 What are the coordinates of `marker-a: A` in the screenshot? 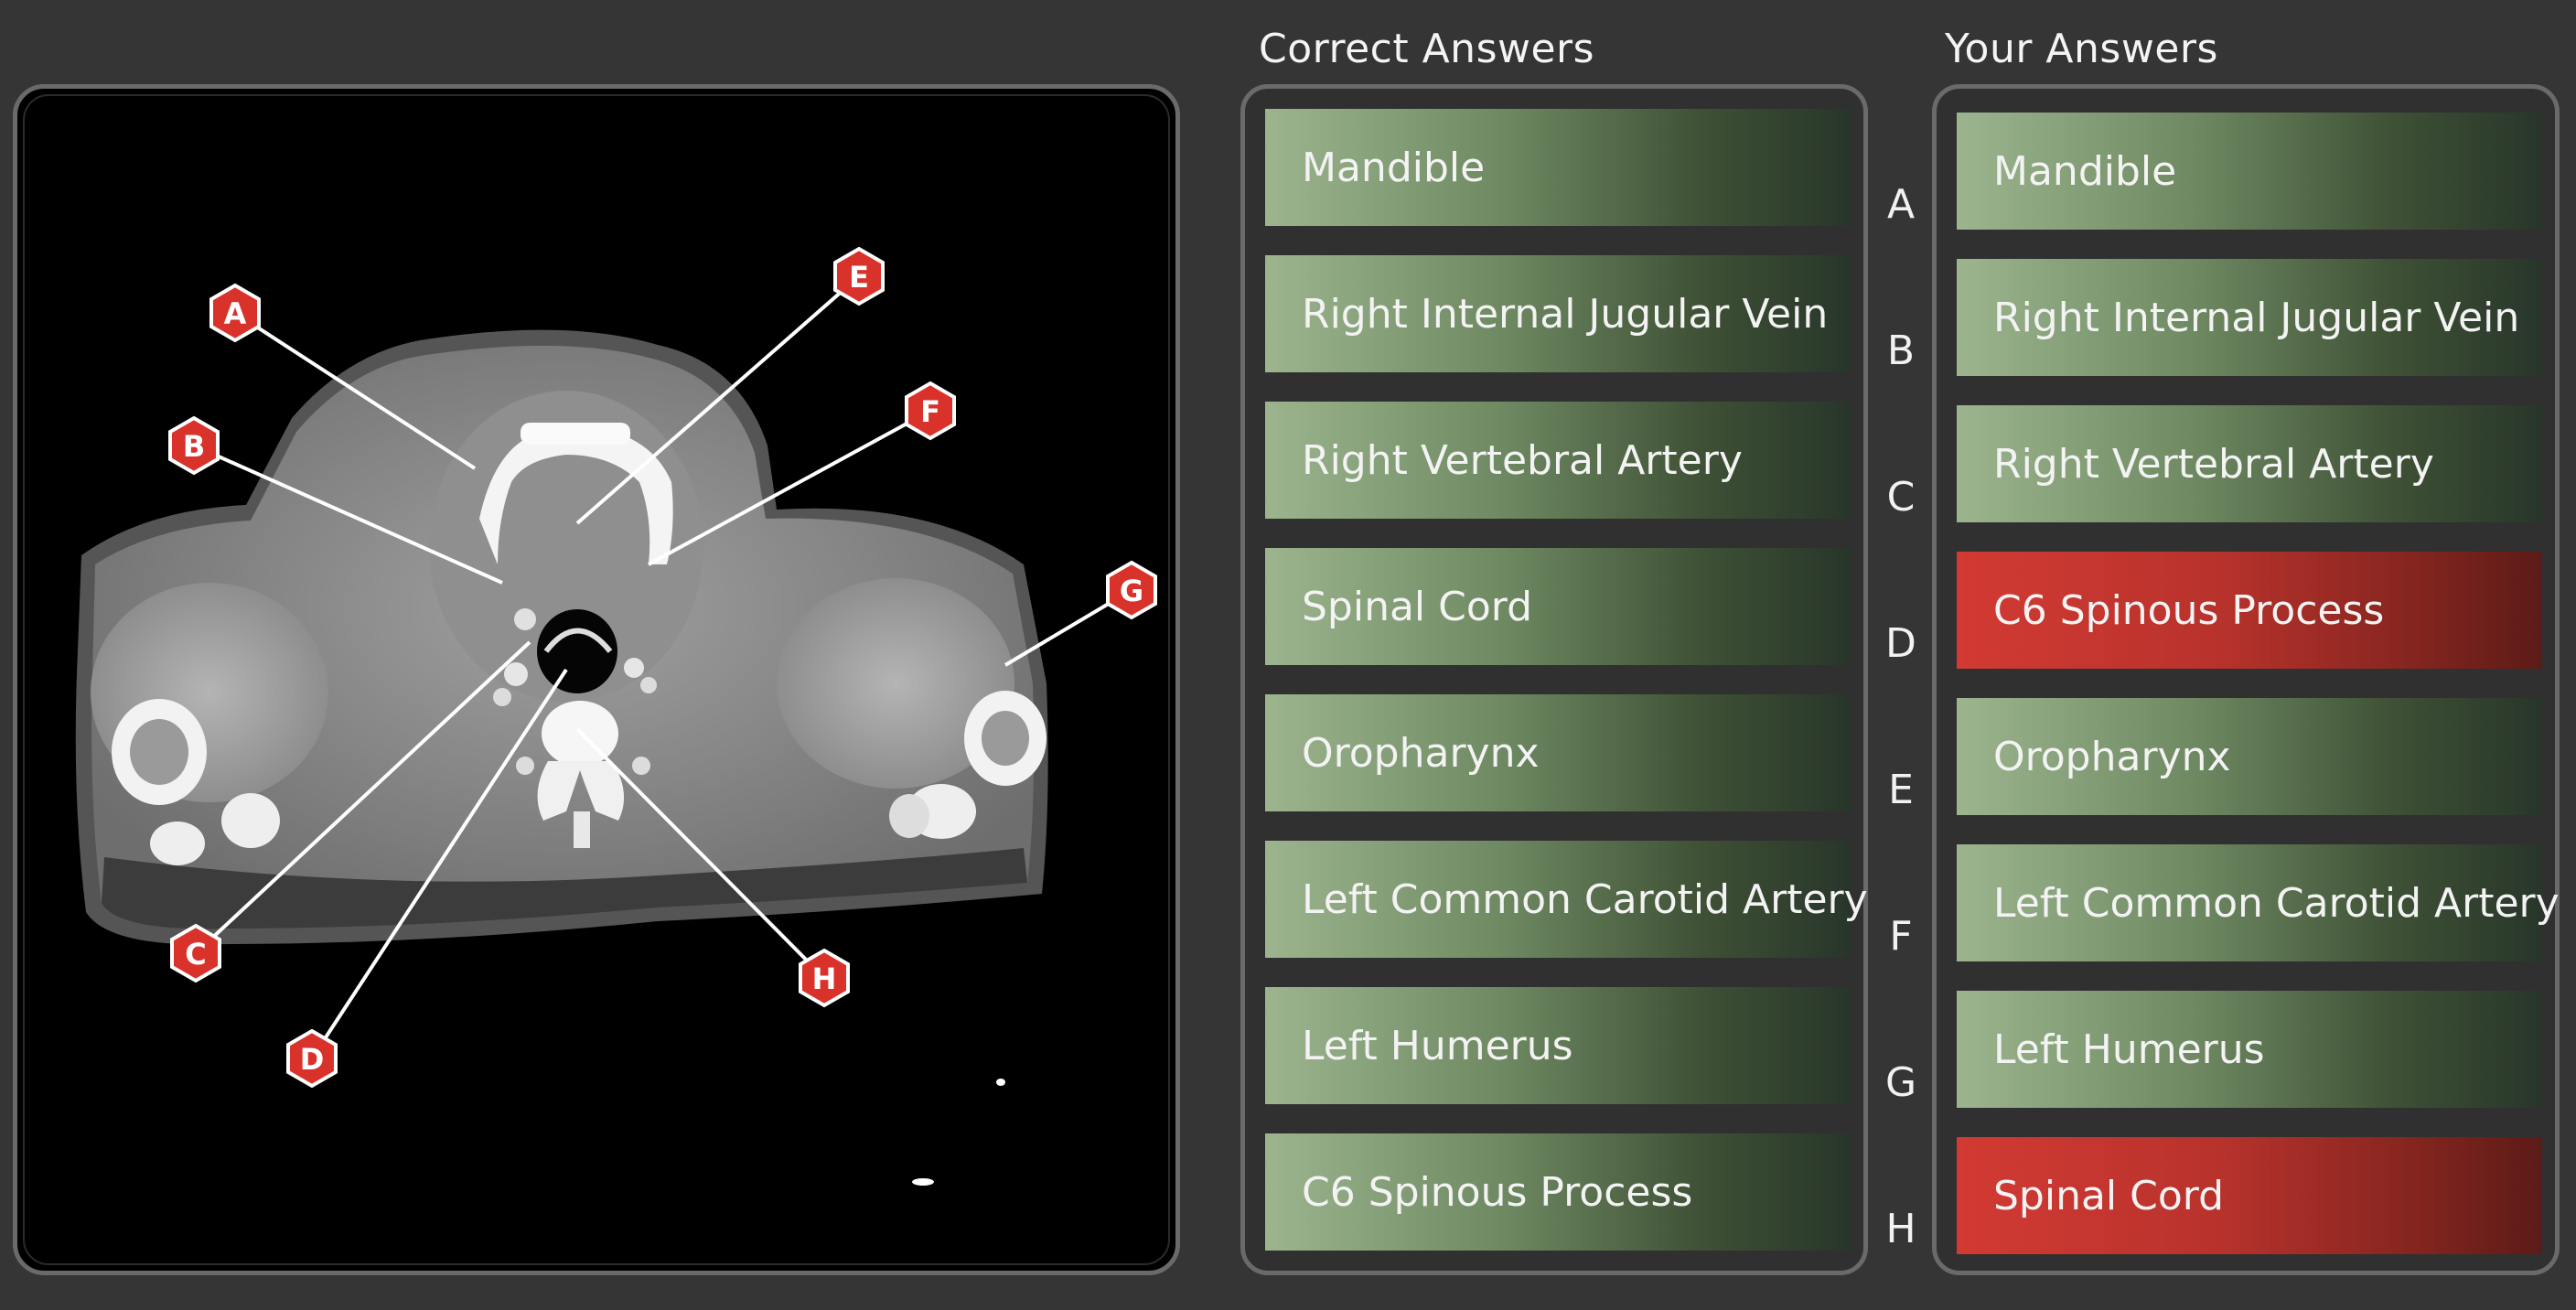 It's located at (235, 313).